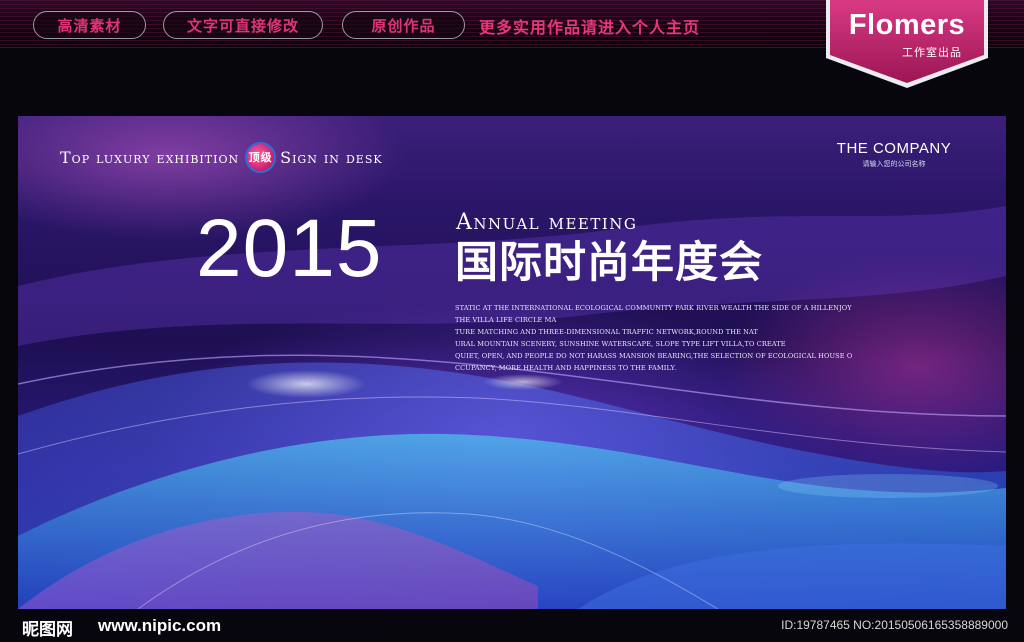 The height and width of the screenshot is (642, 1024). What do you see at coordinates (547, 222) in the screenshot?
I see `annual-meeting-heading: Annual meeting` at bounding box center [547, 222].